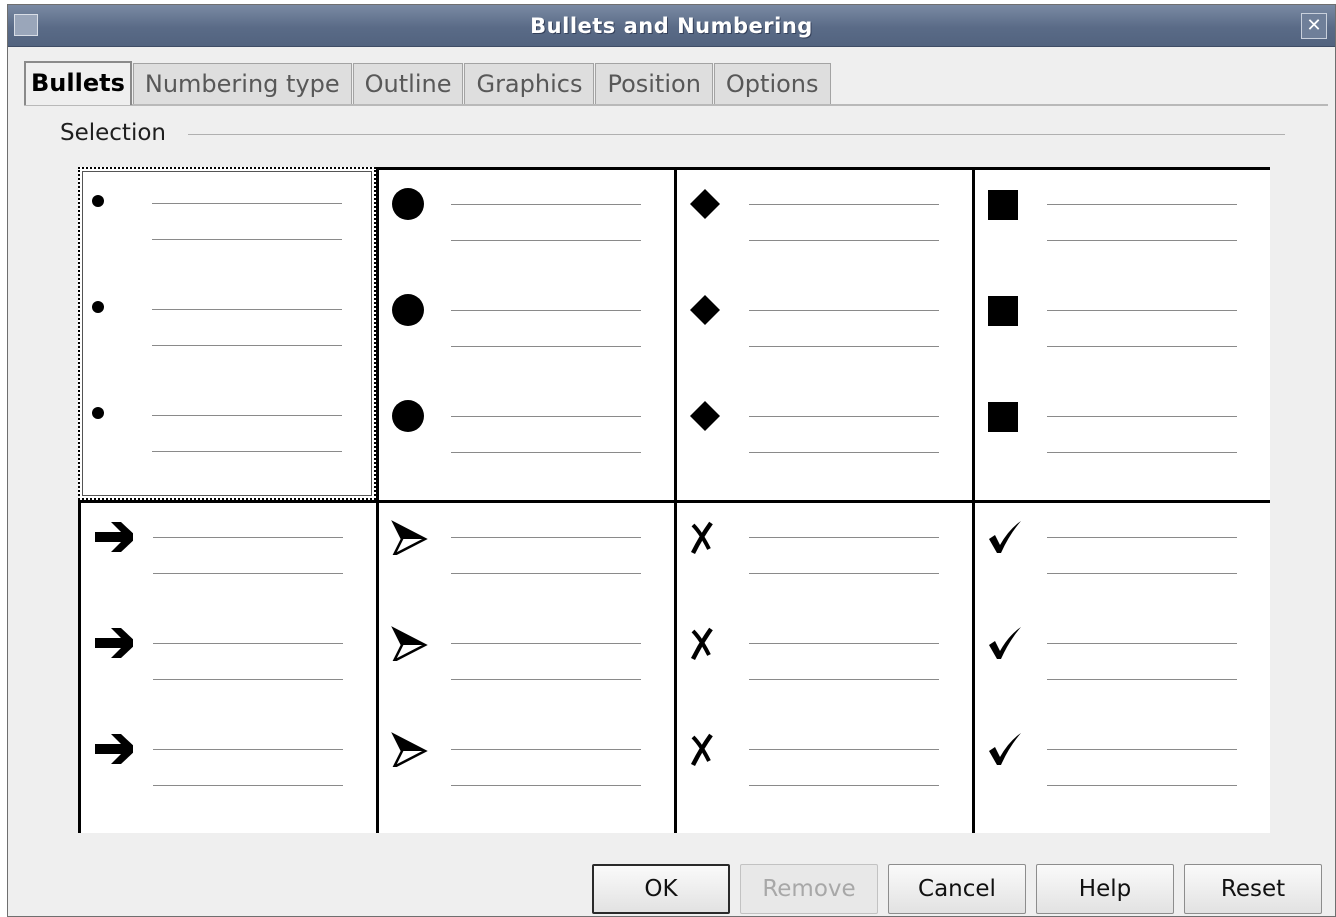  Describe the element at coordinates (654, 84) in the screenshot. I see `tab-position: Position` at that location.